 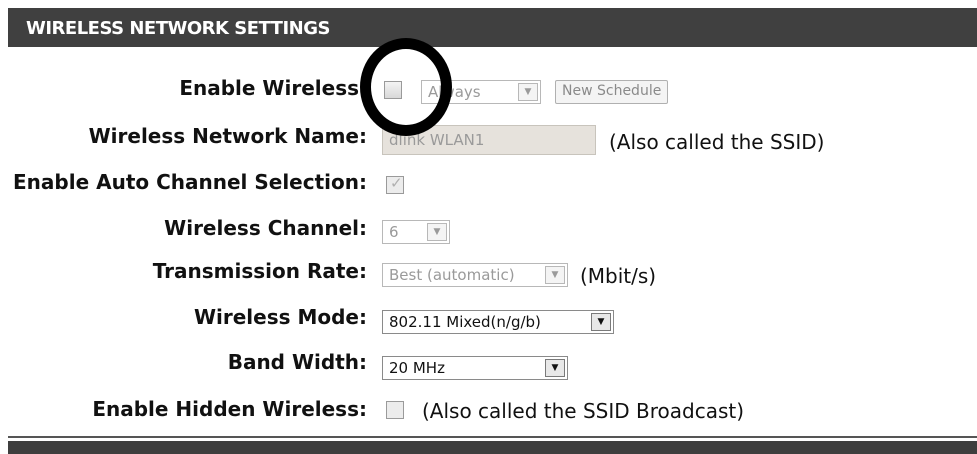 I want to click on network-name-label: Wireless Network Name, so click(x=223, y=136).